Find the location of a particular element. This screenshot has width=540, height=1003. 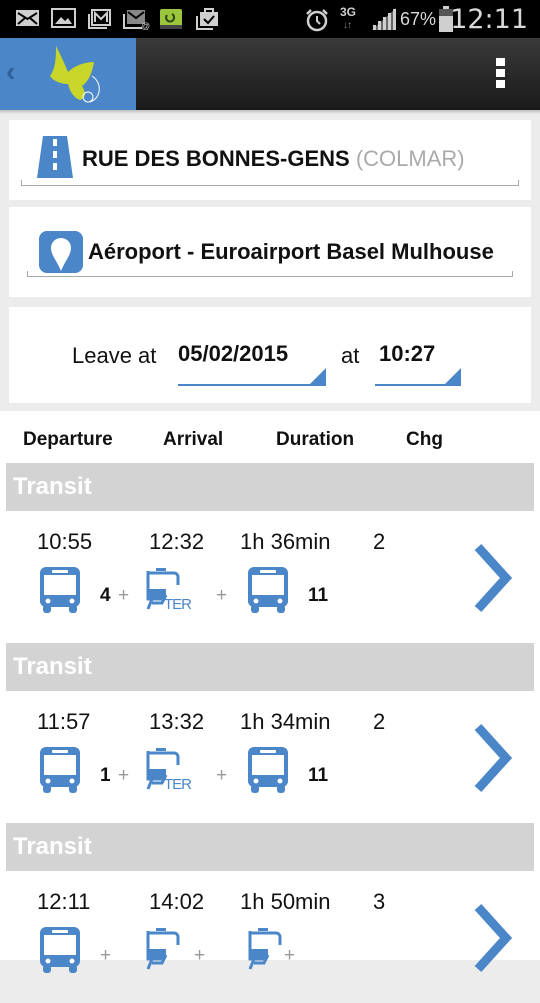

sync-icon is located at coordinates (171, 19).